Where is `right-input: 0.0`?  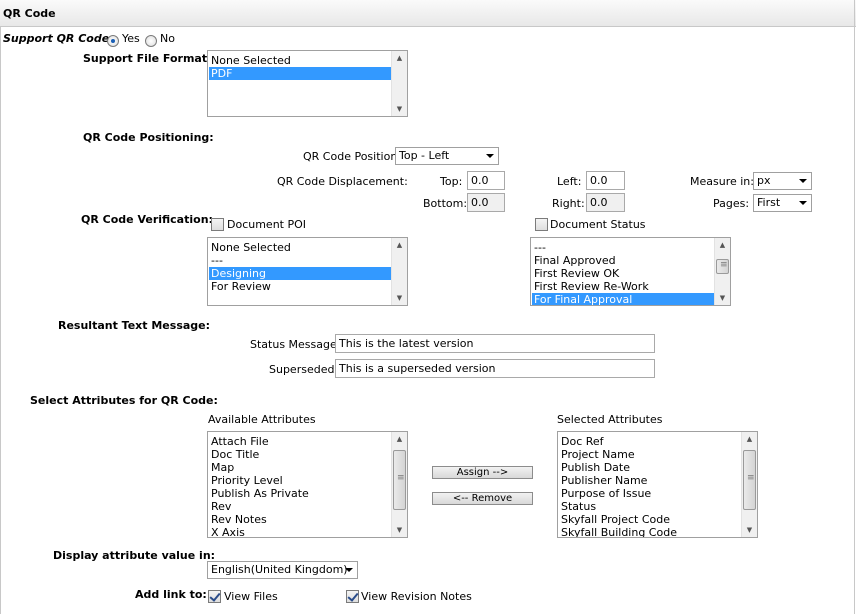
right-input: 0.0 is located at coordinates (605, 202).